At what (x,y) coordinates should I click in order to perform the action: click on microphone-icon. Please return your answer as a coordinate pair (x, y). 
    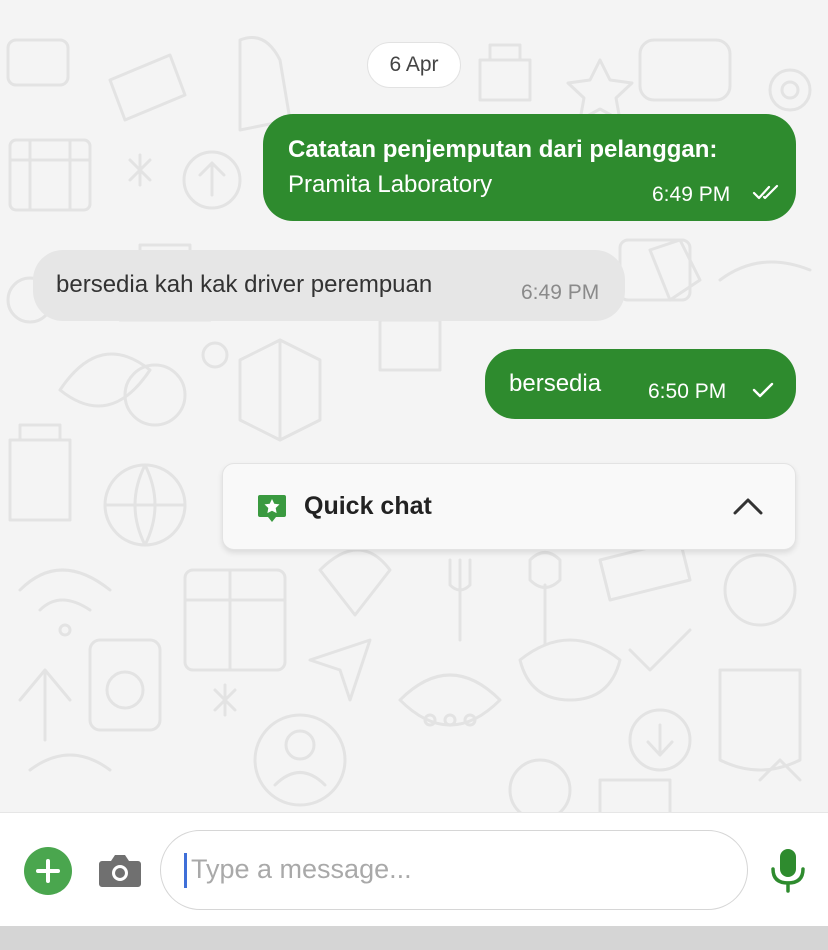
    Looking at the image, I should click on (788, 871).